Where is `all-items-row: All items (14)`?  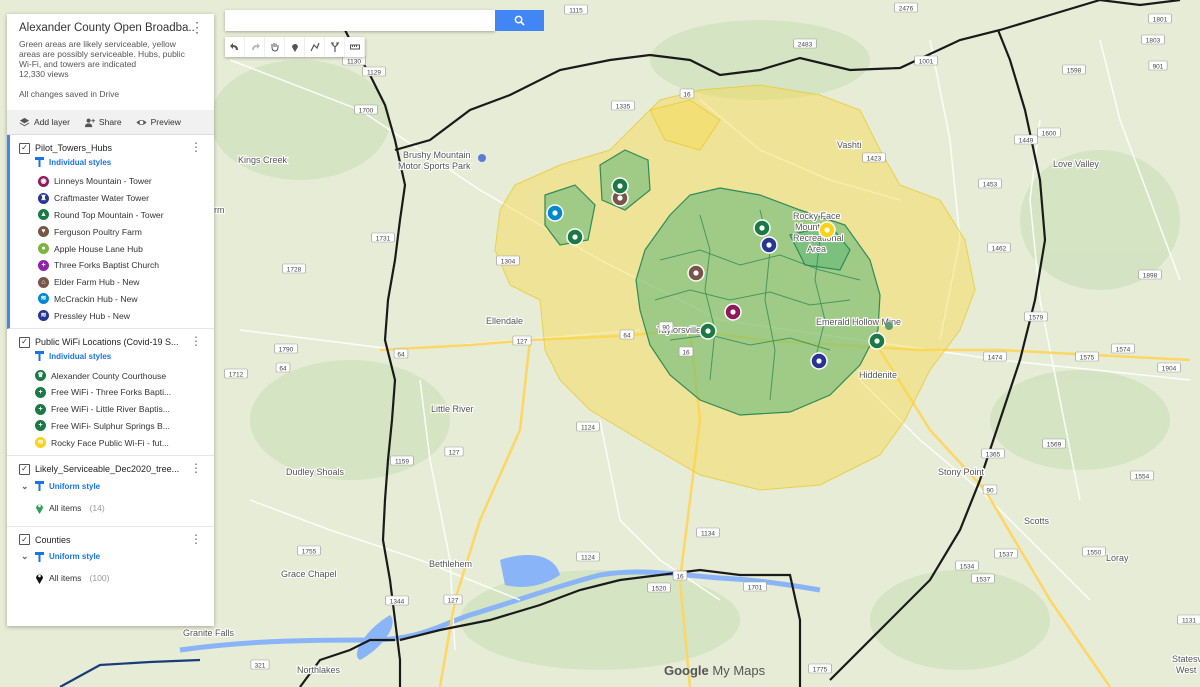 all-items-row: All items (14) is located at coordinates (110, 507).